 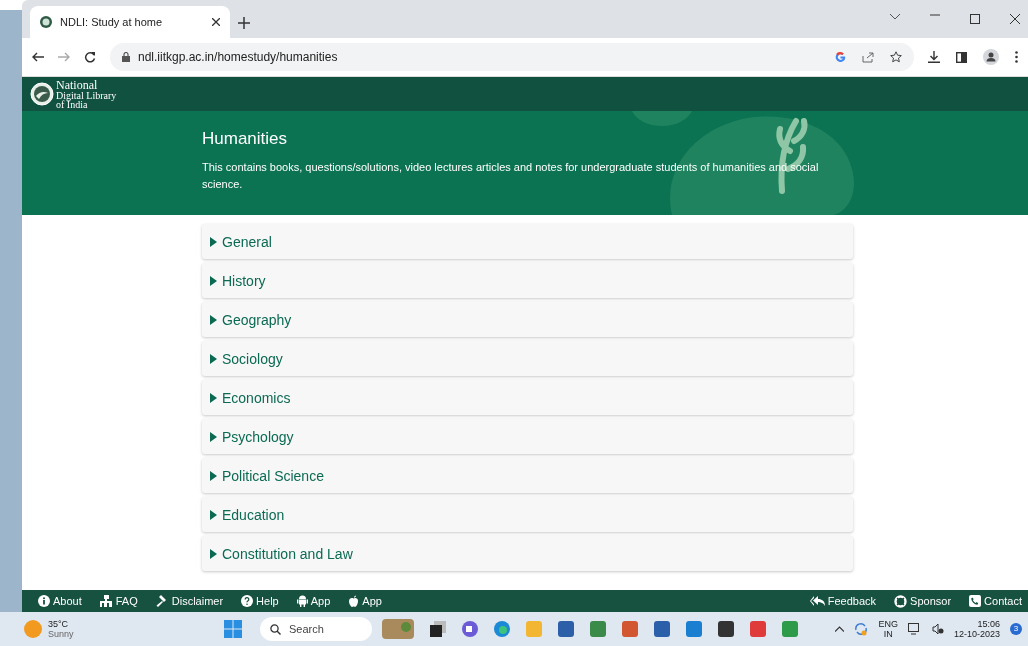 What do you see at coordinates (961, 57) in the screenshot?
I see `side-panel-icon` at bounding box center [961, 57].